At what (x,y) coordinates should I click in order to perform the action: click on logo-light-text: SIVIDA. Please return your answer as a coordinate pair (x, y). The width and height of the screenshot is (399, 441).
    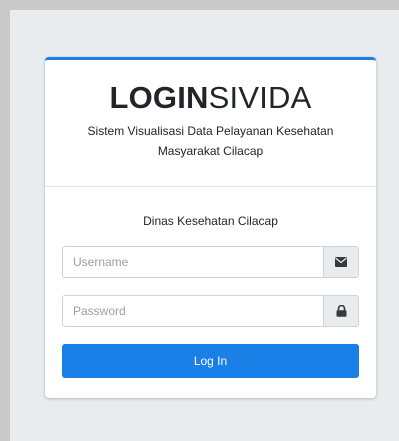
    Looking at the image, I should click on (260, 97).